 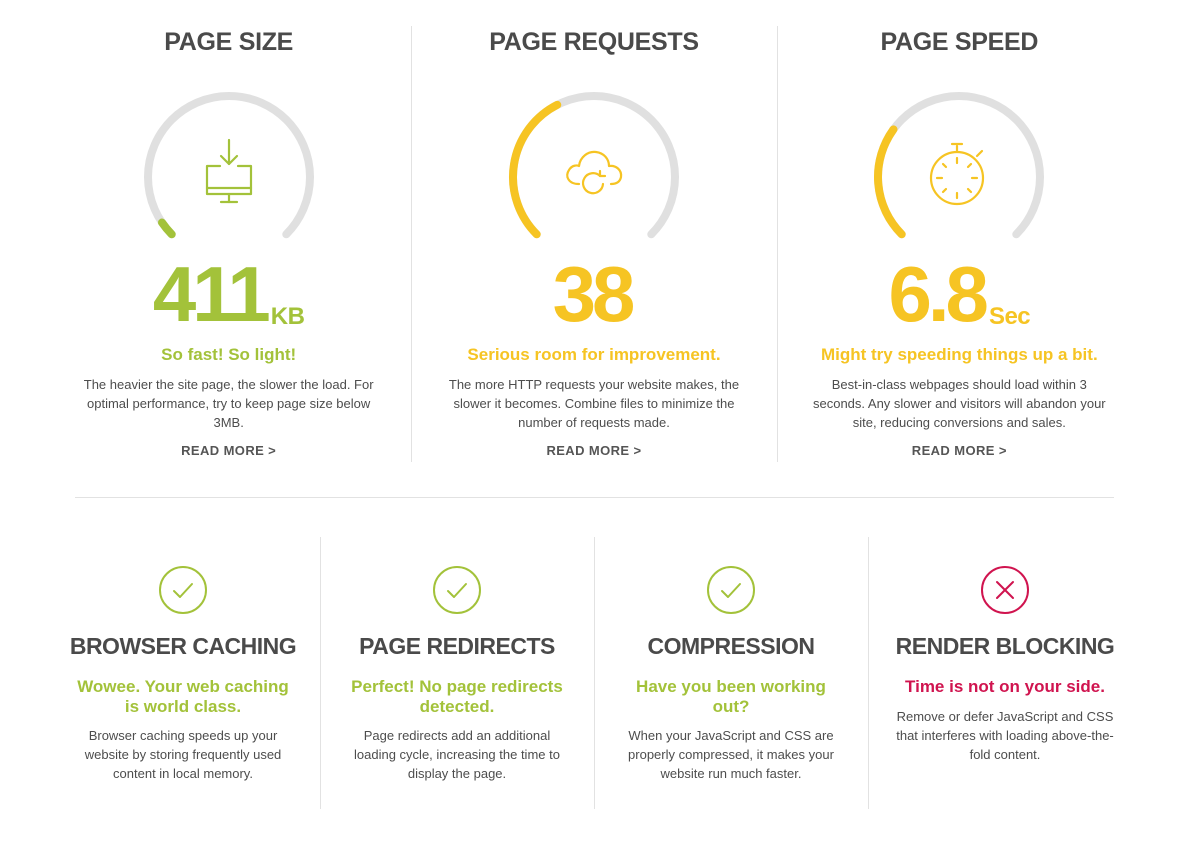 I want to click on metric-value-row: 38, so click(x=593, y=294).